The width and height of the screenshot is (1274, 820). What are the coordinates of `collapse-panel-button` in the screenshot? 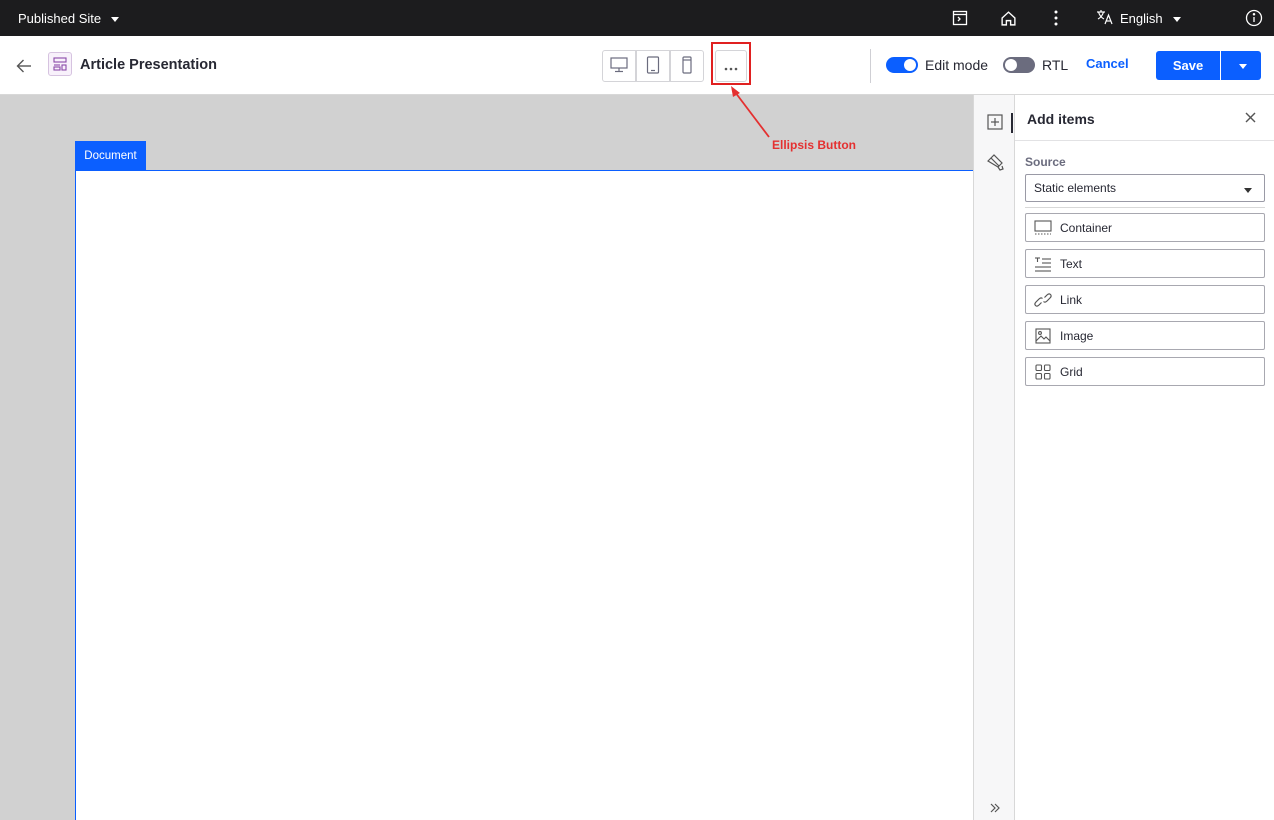 It's located at (995, 808).